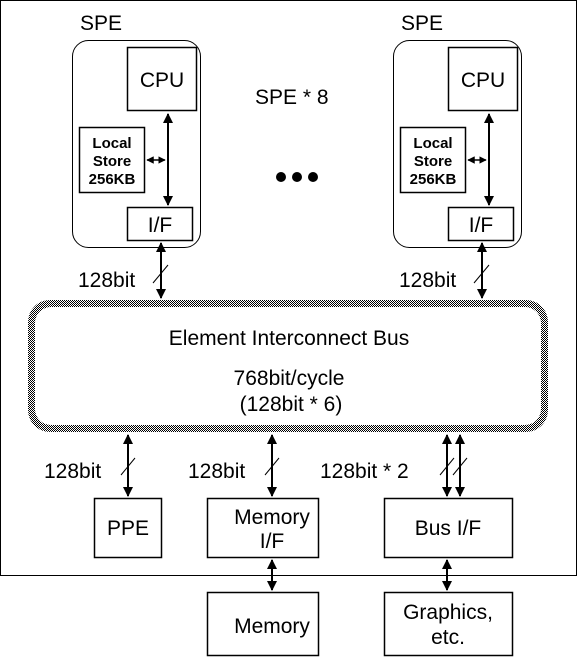  Describe the element at coordinates (216, 471) in the screenshot. I see `memory-if-link-label: 128bit` at that location.